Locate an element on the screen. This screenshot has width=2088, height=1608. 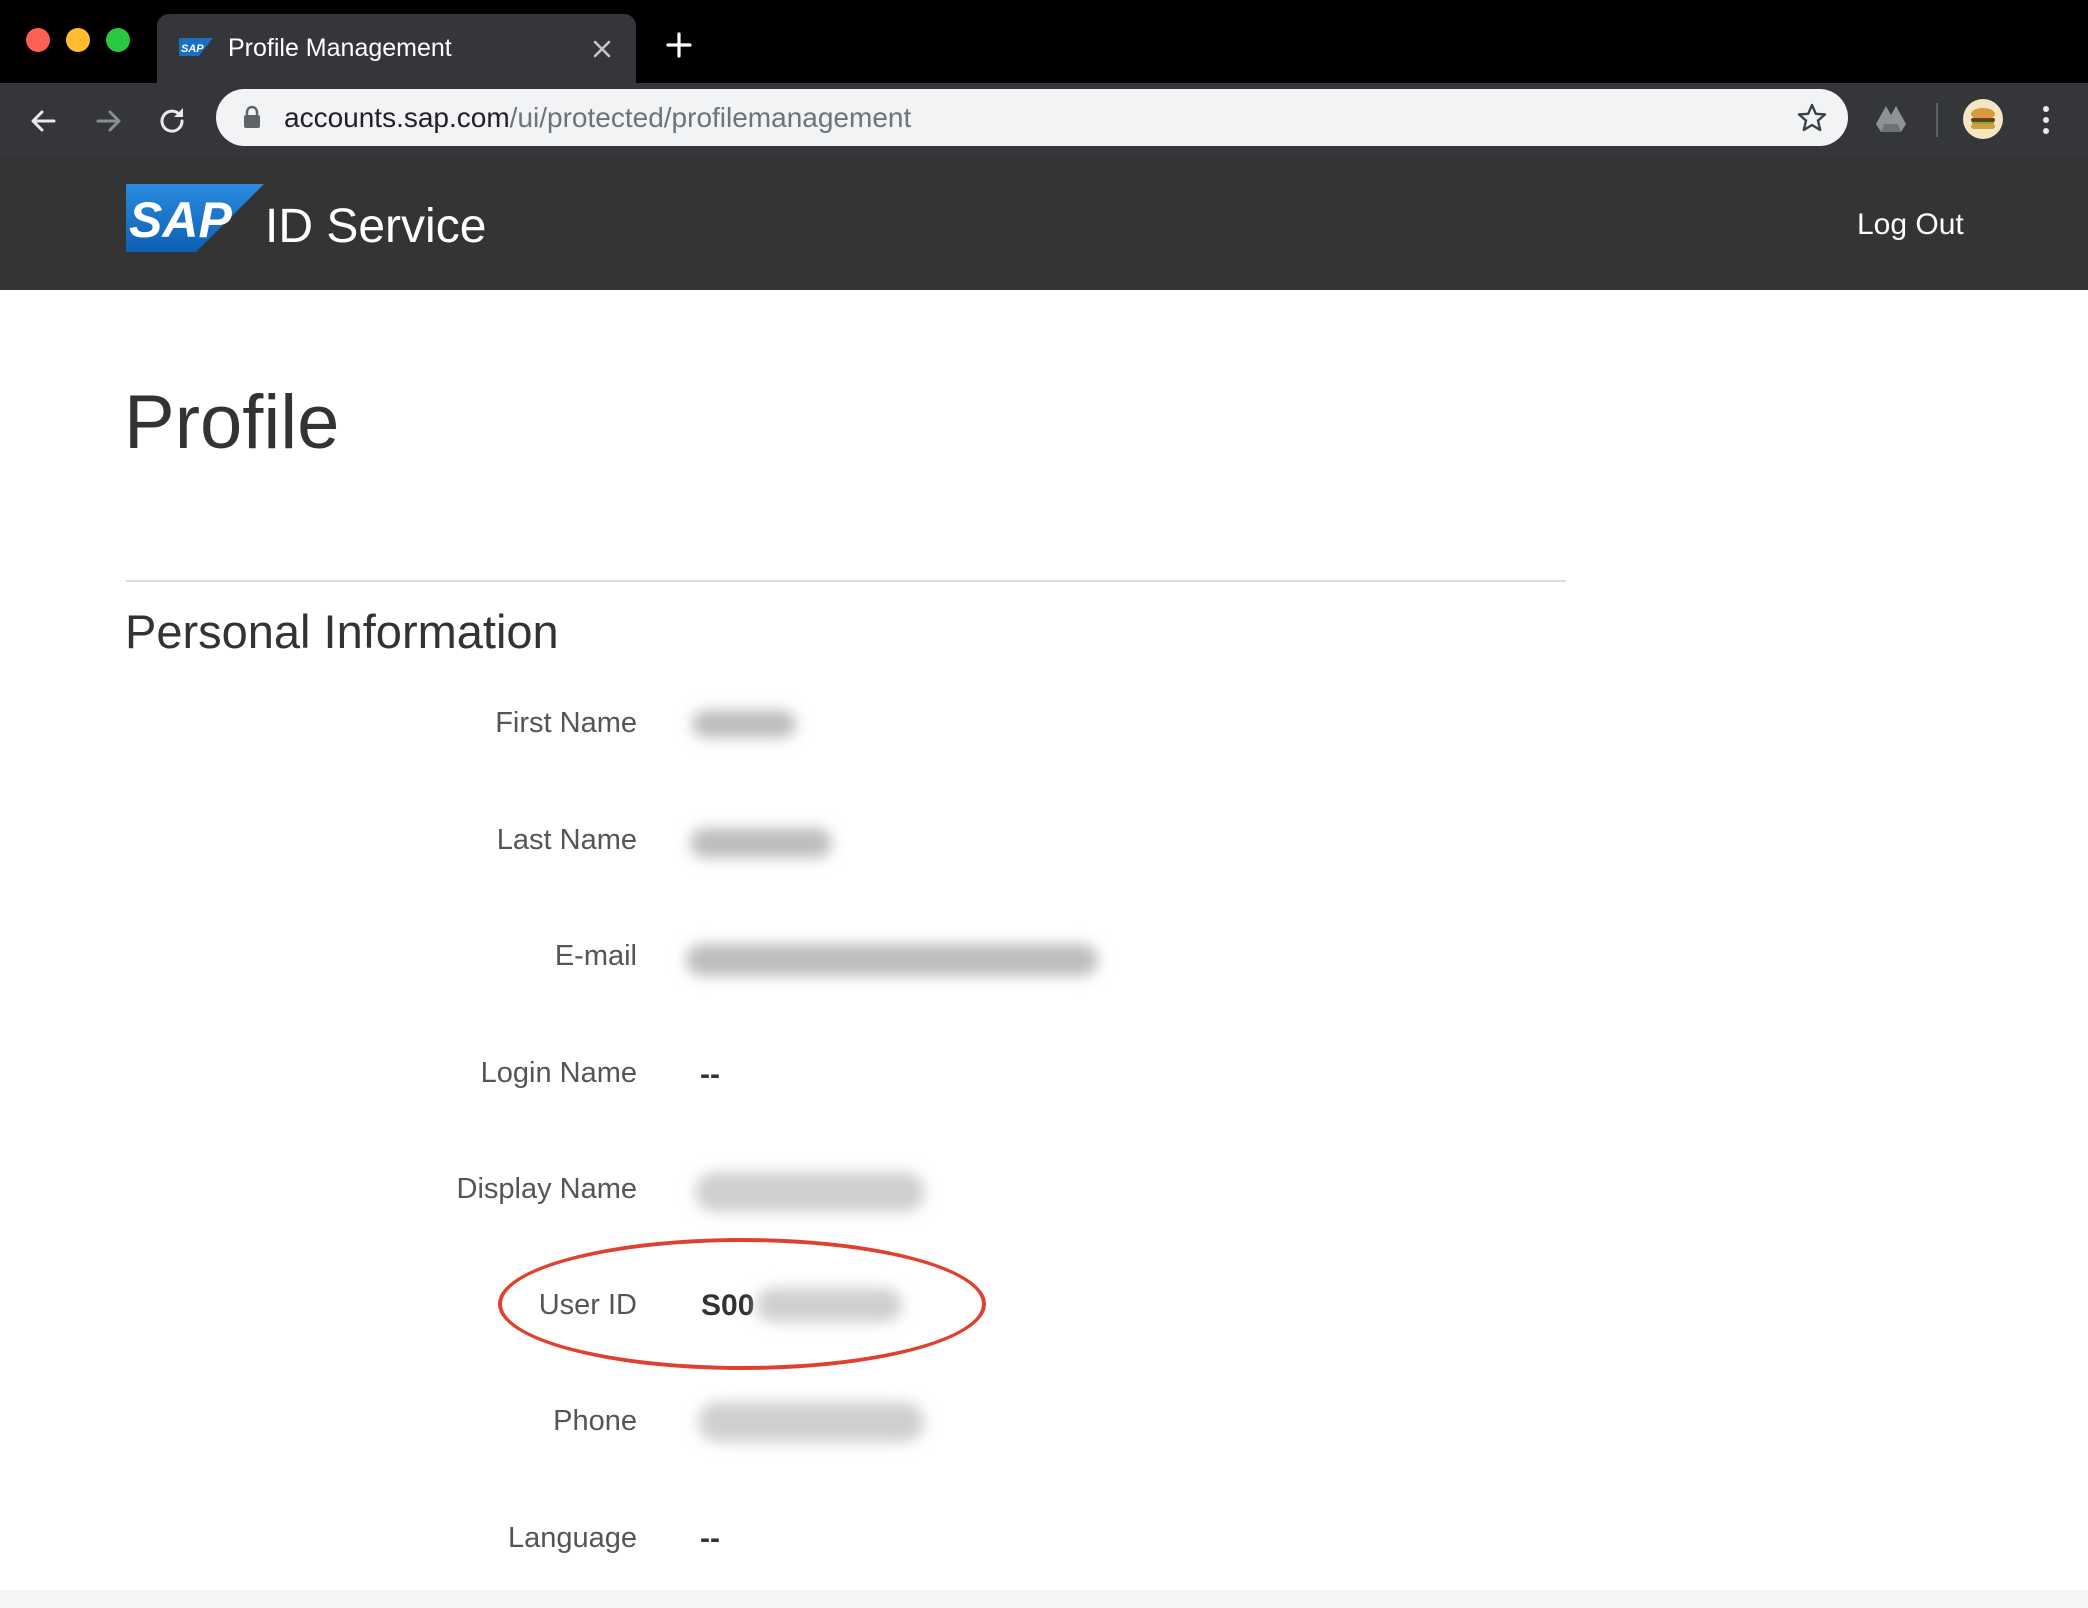
tab-title: Profile Management is located at coordinates (340, 48).